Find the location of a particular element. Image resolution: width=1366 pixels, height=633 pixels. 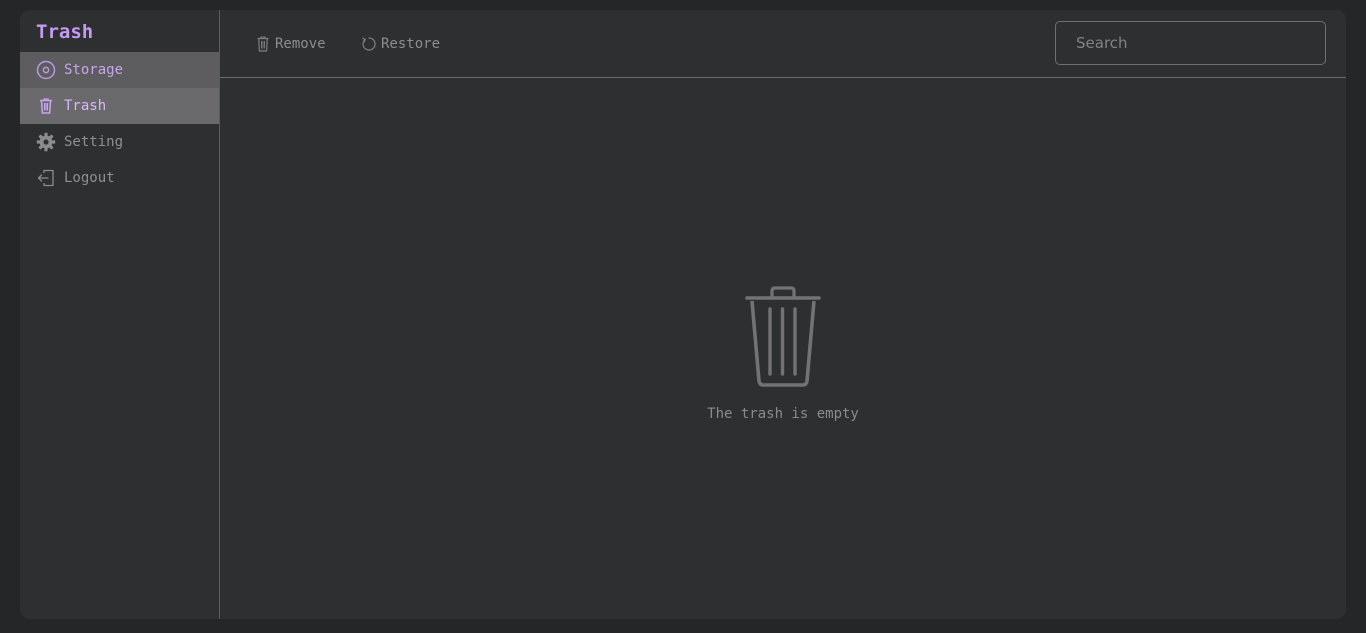

sidebar-item-label: Logout is located at coordinates (89, 178).